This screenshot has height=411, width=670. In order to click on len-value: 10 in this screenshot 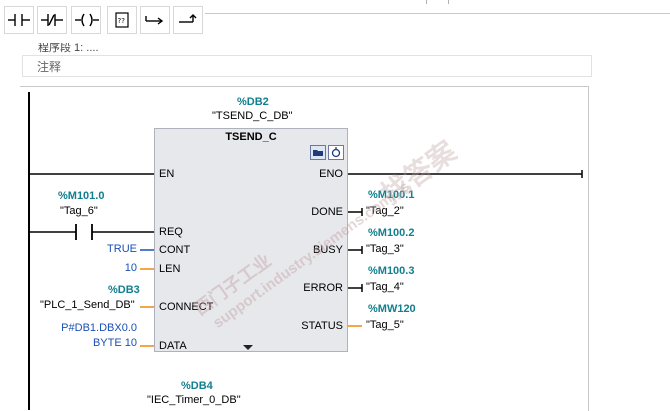, I will do `click(131, 268)`.